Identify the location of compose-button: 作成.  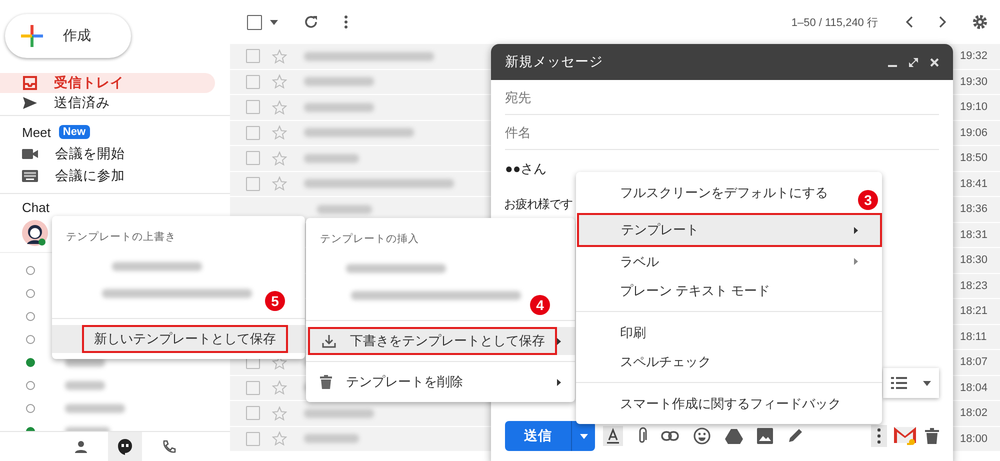
(68, 36).